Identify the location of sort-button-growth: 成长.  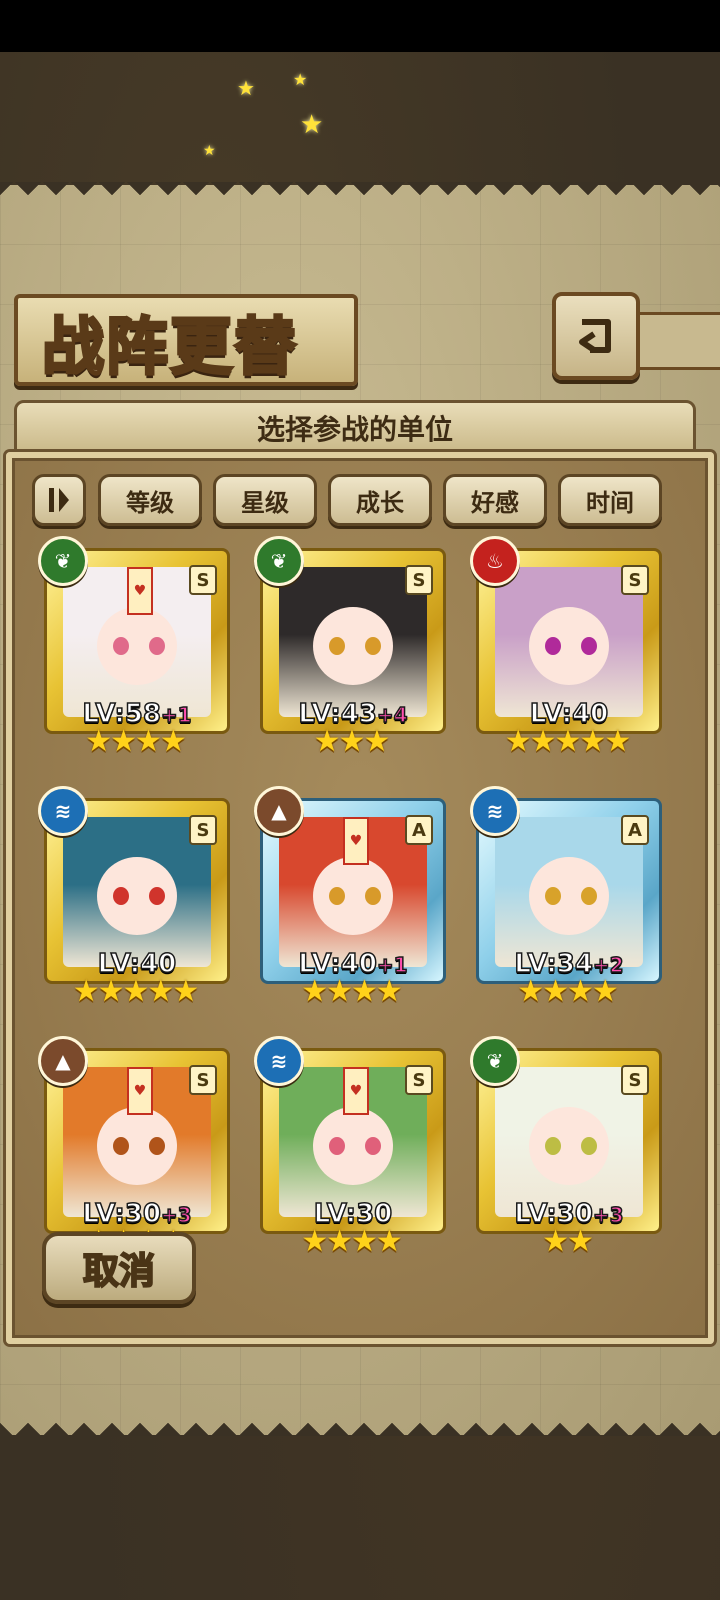
(380, 500).